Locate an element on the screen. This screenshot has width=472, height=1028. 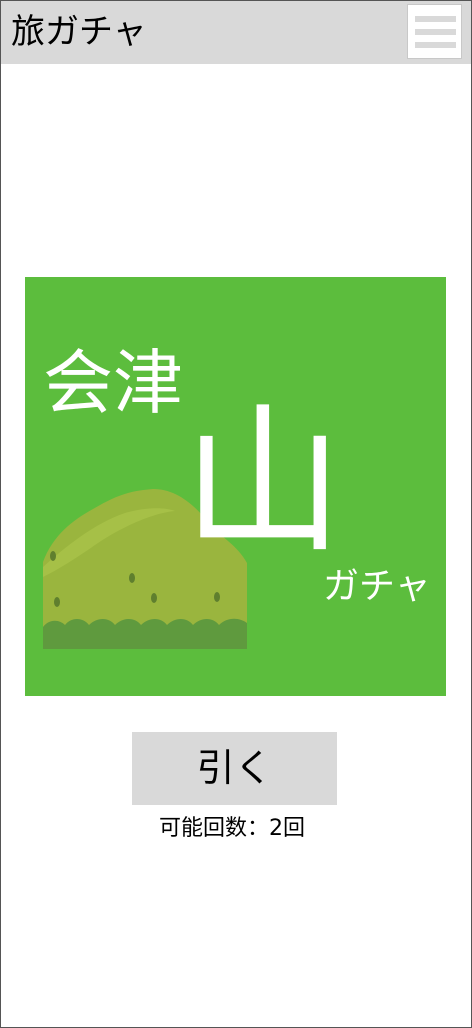
app-title: 旅ガチャ is located at coordinates (79, 32).